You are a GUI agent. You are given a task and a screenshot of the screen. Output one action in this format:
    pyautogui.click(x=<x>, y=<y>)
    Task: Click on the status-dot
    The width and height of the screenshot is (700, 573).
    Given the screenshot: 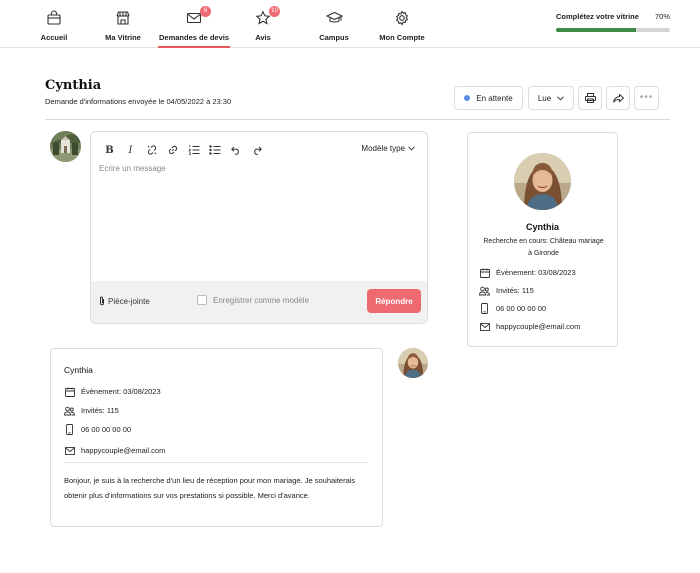 What is the action you would take?
    pyautogui.click(x=467, y=98)
    